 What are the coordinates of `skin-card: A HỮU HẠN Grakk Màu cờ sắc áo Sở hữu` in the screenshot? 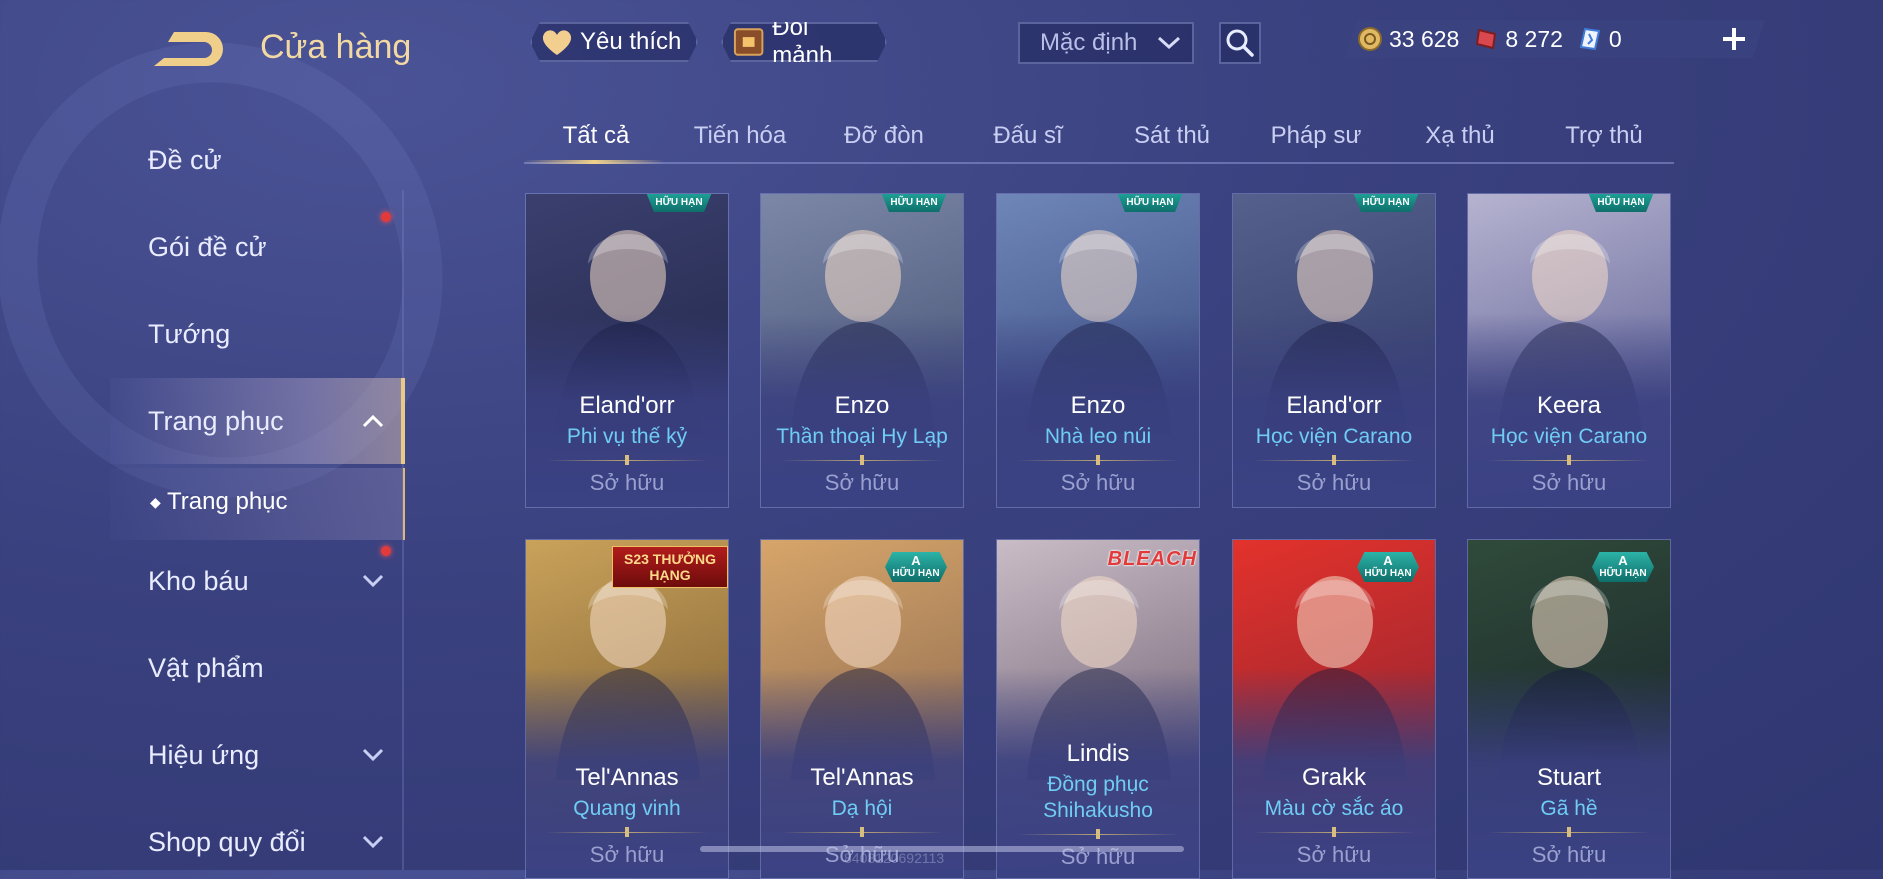 It's located at (1334, 709).